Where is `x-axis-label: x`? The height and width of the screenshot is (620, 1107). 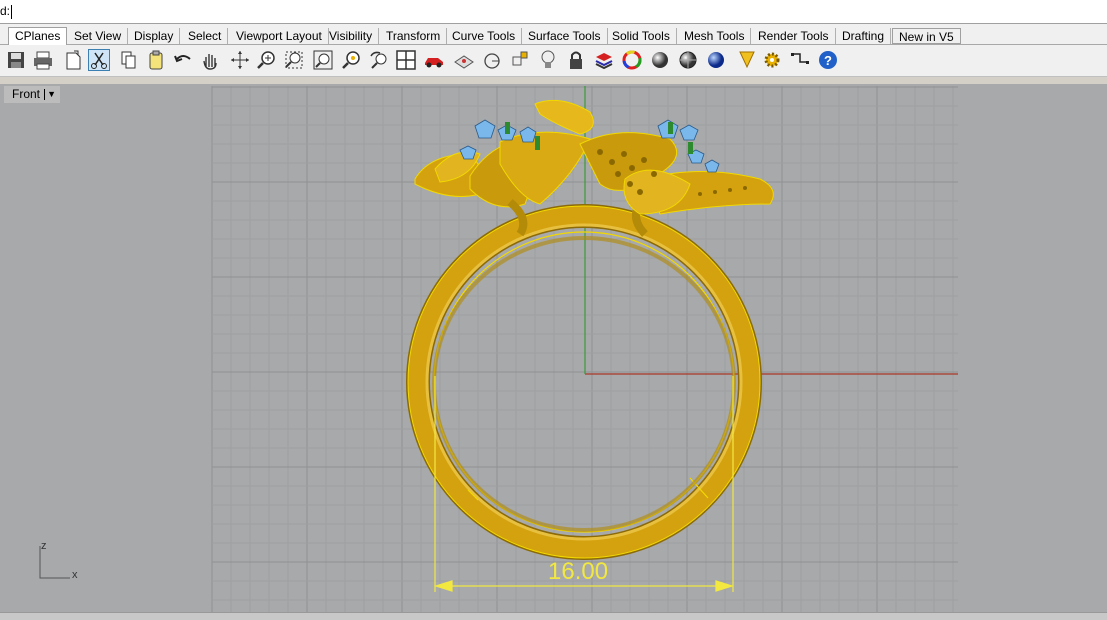 x-axis-label: x is located at coordinates (75, 575).